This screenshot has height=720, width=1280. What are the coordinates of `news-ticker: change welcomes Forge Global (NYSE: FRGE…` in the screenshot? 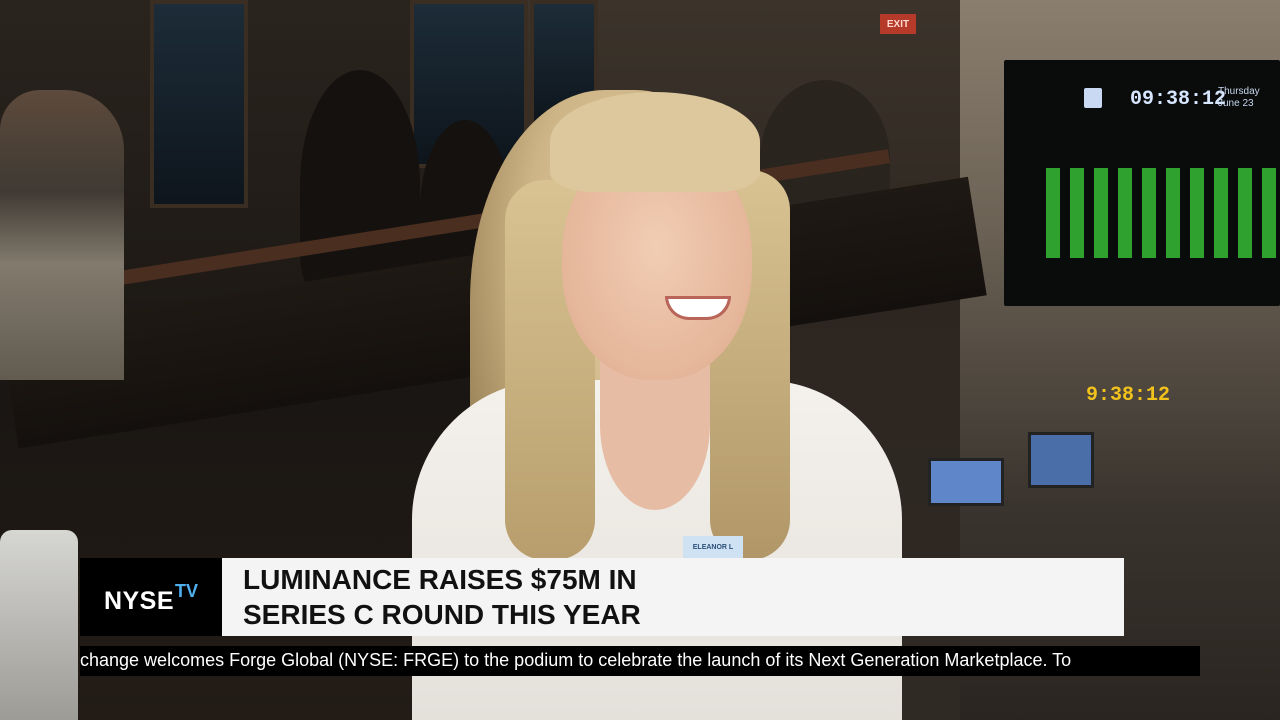 It's located at (640, 661).